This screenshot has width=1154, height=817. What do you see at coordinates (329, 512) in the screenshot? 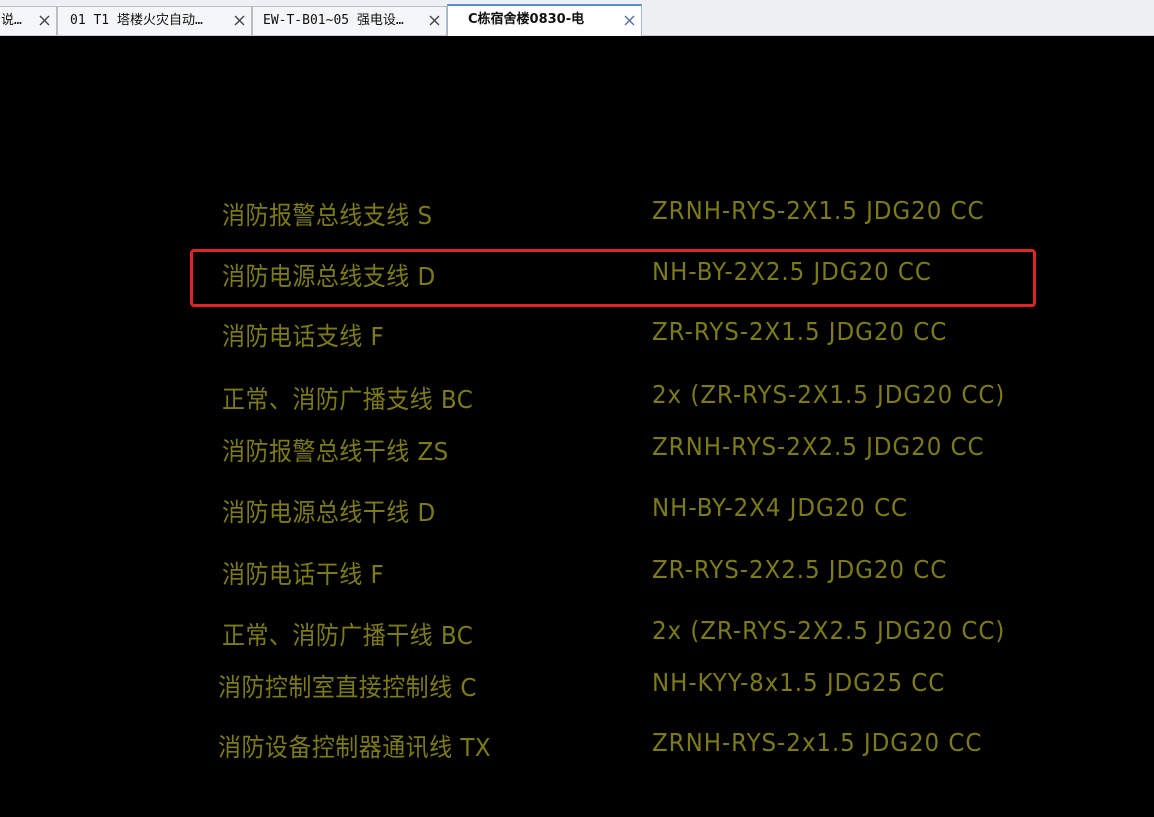
I see `cable-purpose-label: 消防电源总线干线 D` at bounding box center [329, 512].